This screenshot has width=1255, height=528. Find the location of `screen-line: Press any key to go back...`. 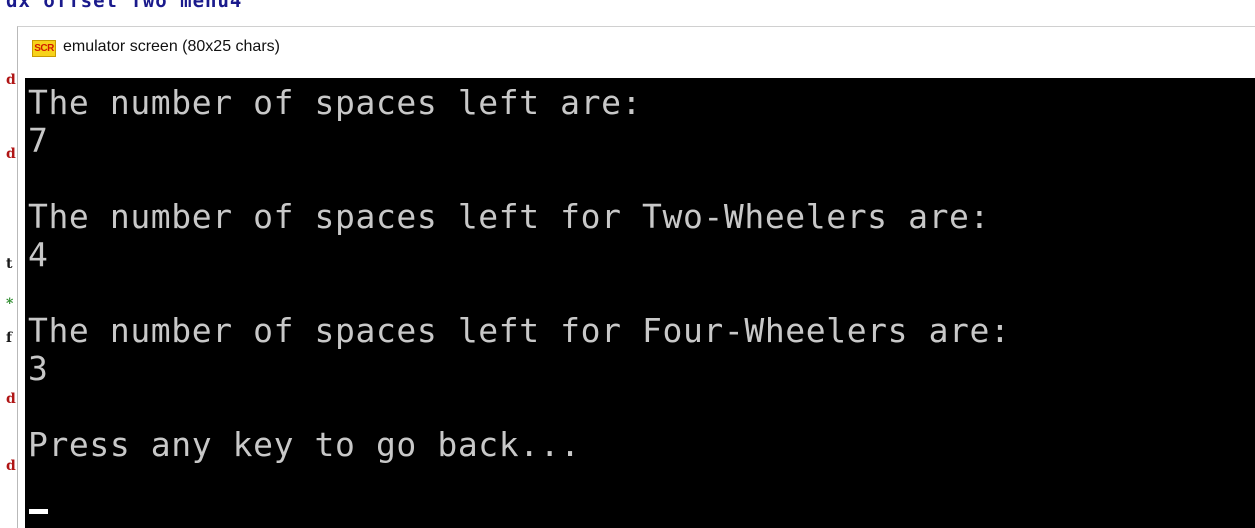

screen-line: Press any key to go back... is located at coordinates (304, 444).